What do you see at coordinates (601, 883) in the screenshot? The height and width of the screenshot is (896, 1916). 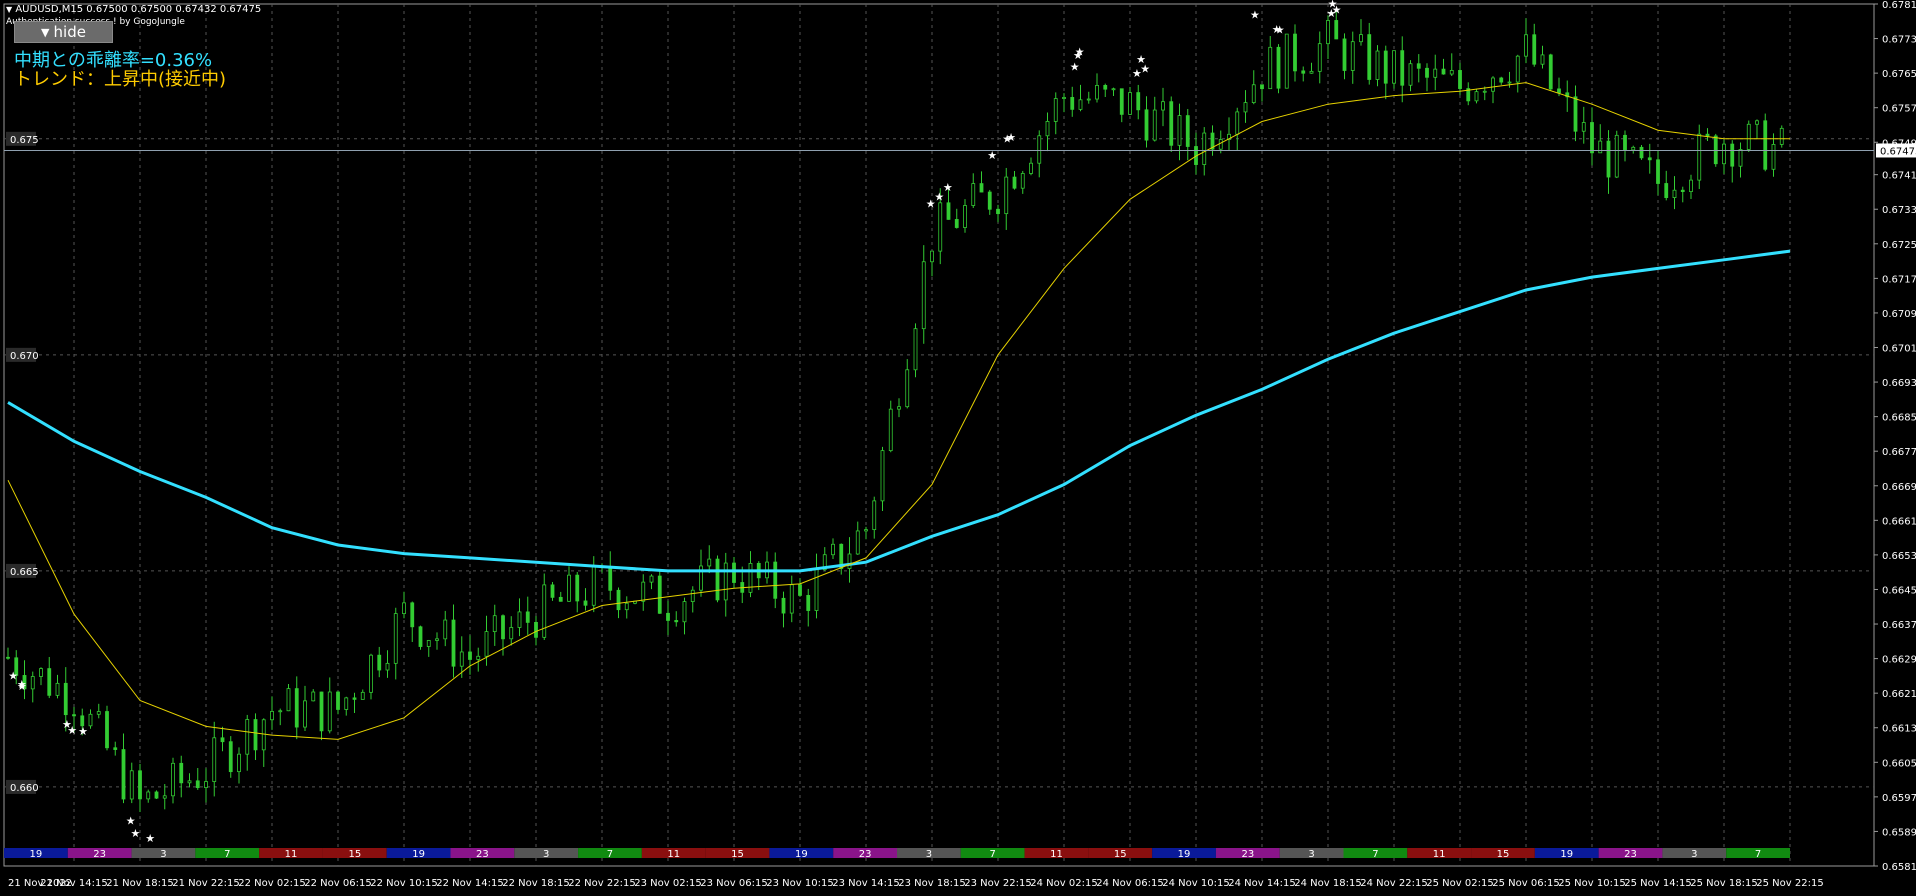 I see `time-axis-label: 22 Nov 22:15` at bounding box center [601, 883].